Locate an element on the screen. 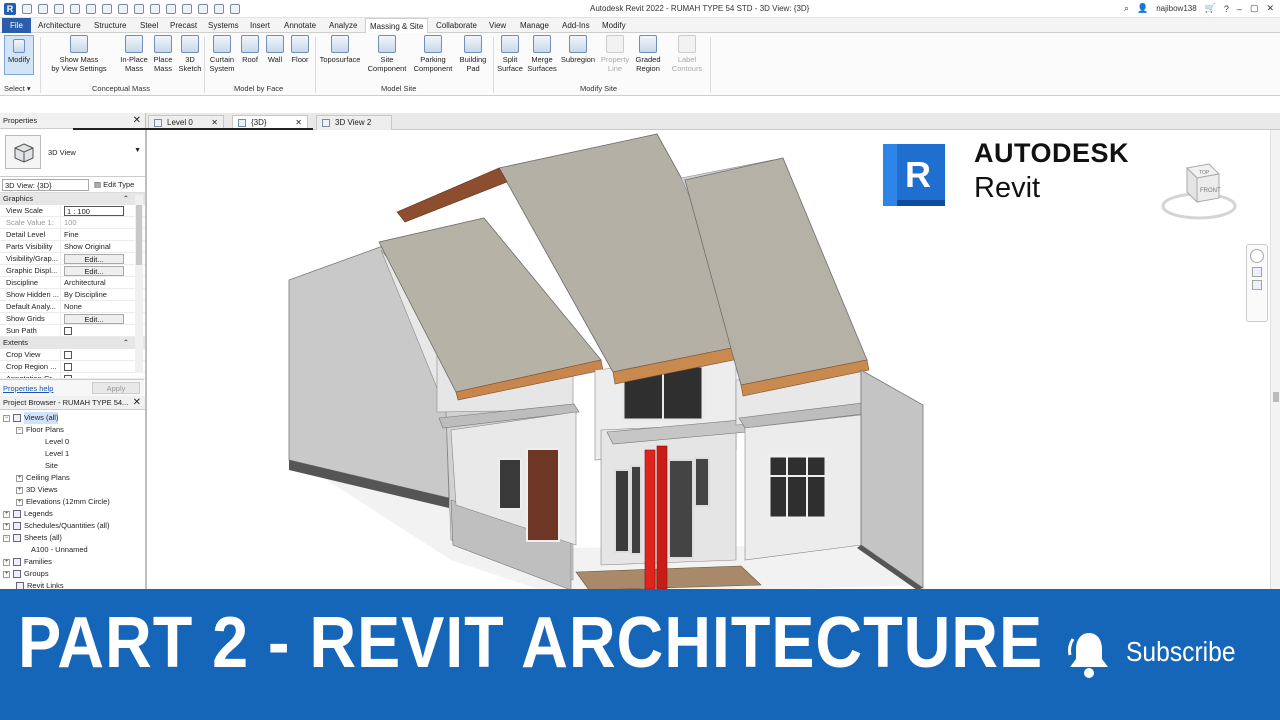 The image size is (1280, 720). tree-node-floor-plans: − Floor Plans is located at coordinates (40, 430).